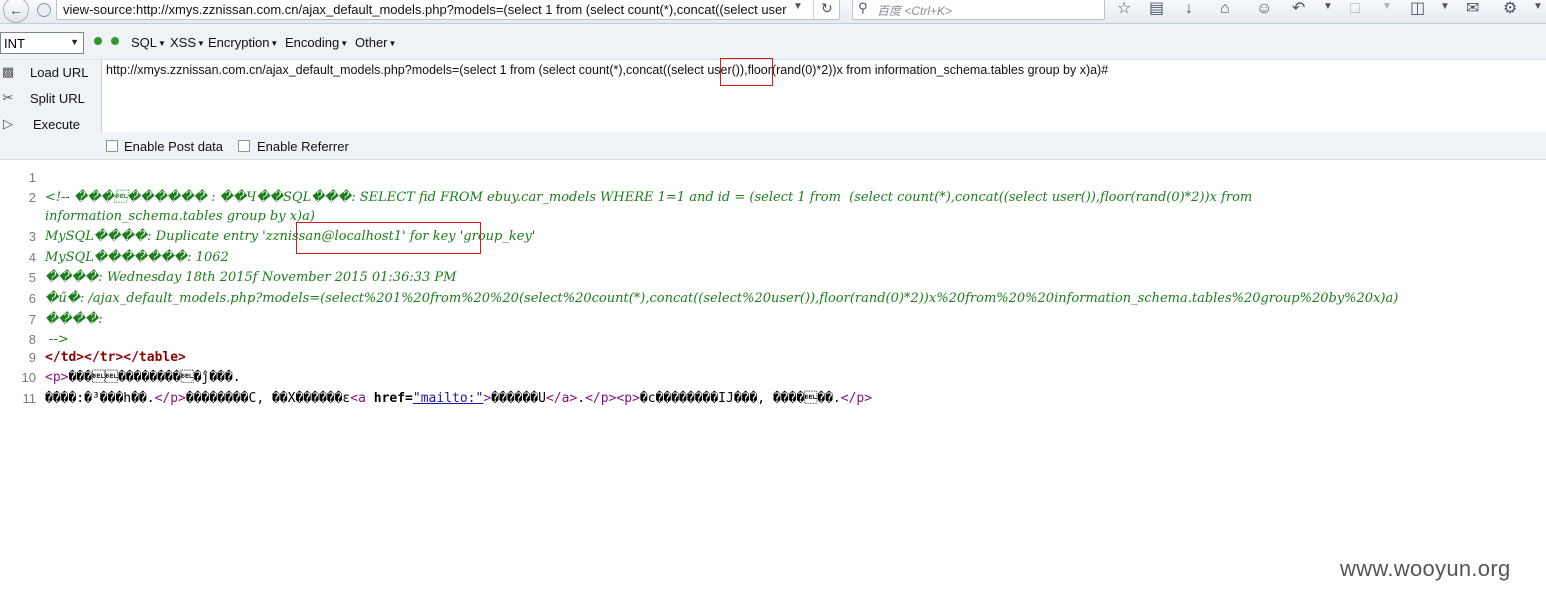  I want to click on line-number: 10, so click(28, 377).